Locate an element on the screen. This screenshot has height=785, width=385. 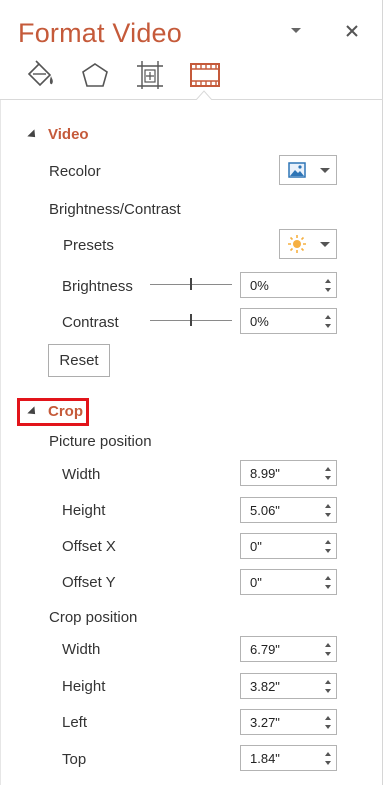
recolor-label: Recolor is located at coordinates (75, 171).